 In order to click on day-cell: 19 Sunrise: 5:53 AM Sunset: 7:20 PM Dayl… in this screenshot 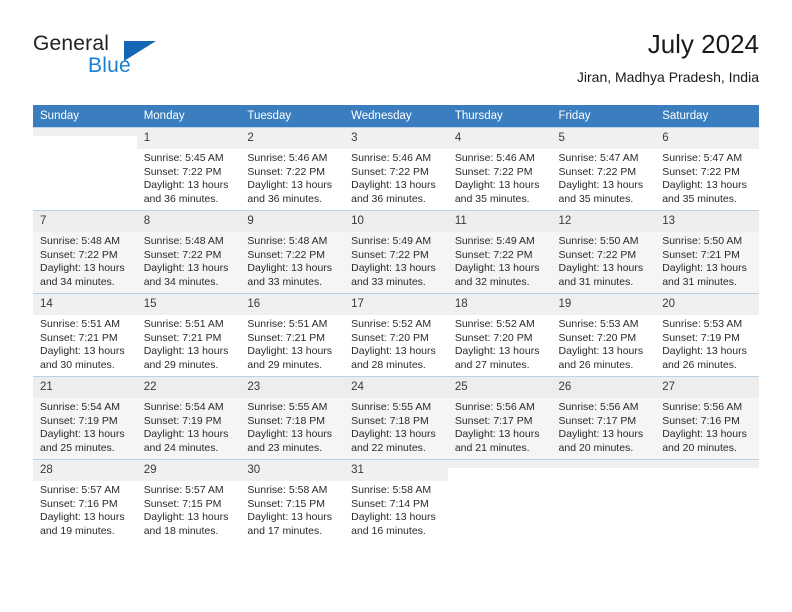, I will do `click(603, 335)`.